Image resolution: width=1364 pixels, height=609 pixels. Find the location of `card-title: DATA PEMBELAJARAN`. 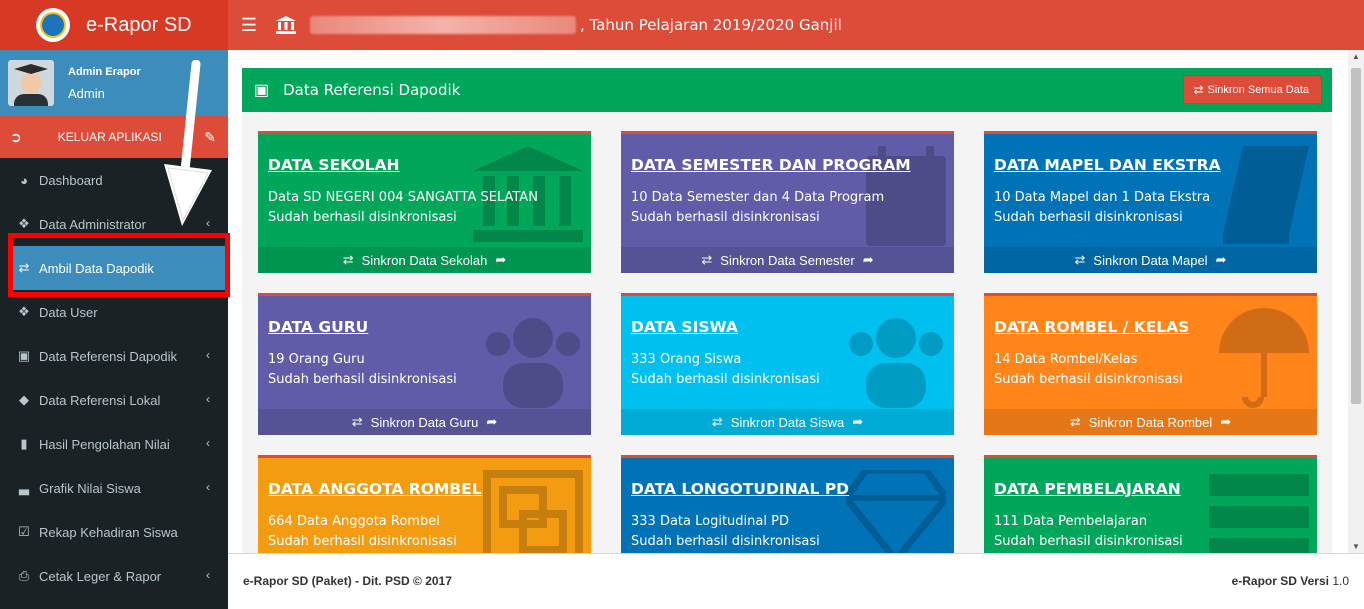

card-title: DATA PEMBELAJARAN is located at coordinates (1087, 489).